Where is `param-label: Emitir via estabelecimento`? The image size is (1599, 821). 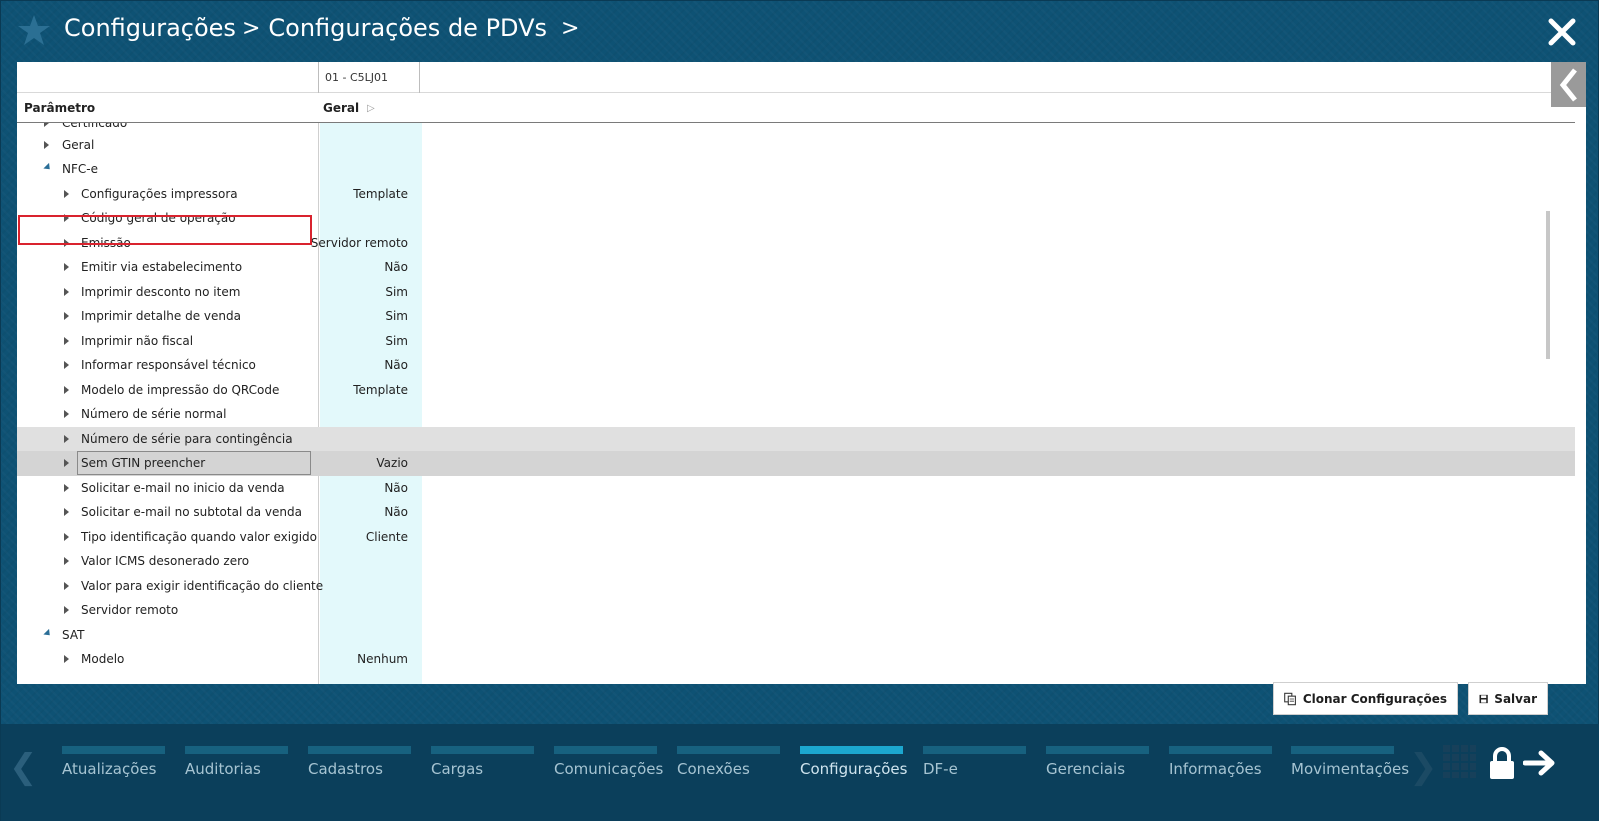
param-label: Emitir via estabelecimento is located at coordinates (162, 267).